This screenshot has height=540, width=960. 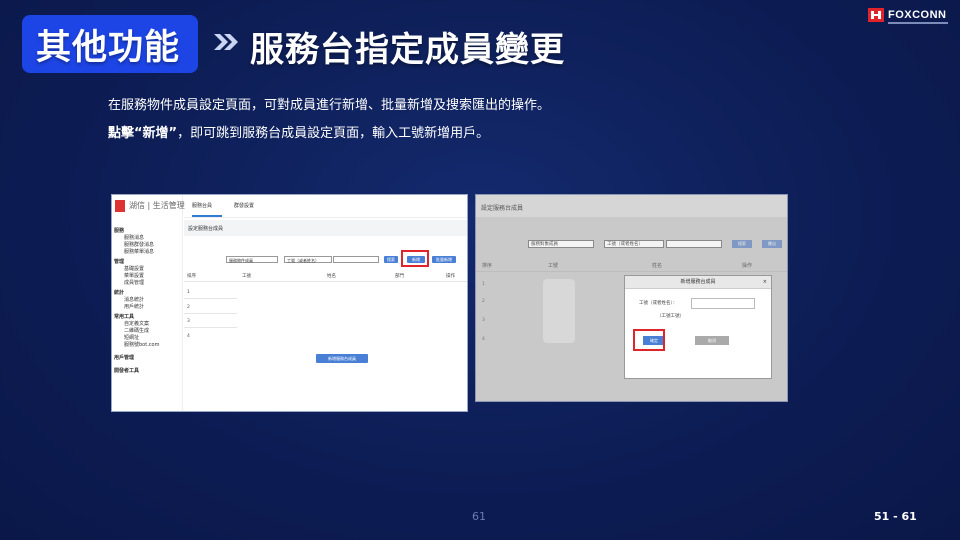 I want to click on sidebar-item: 成員管理, so click(x=148, y=283).